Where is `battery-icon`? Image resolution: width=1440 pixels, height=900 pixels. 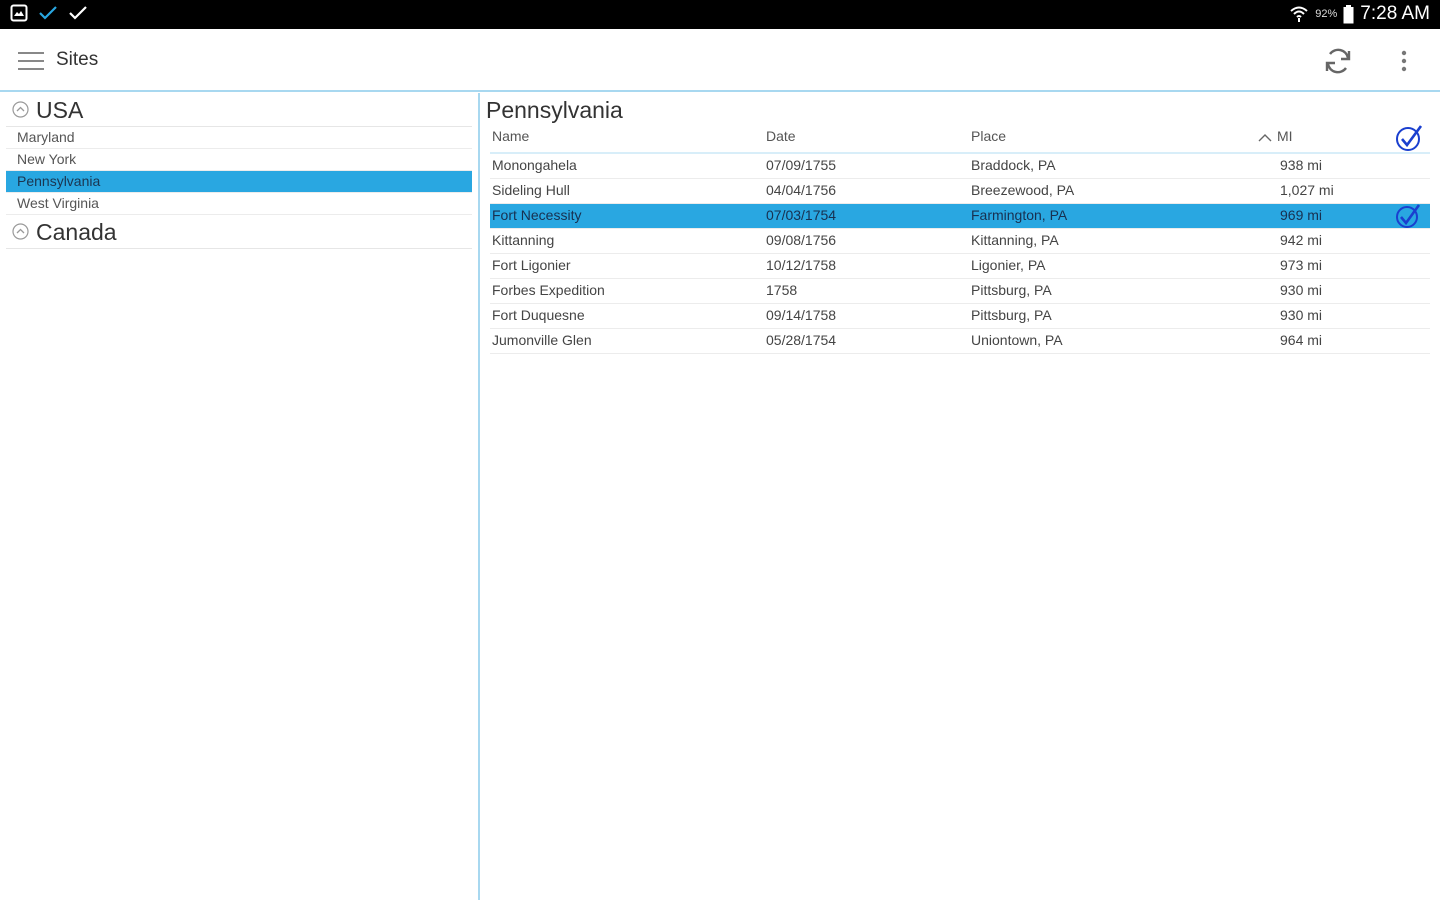 battery-icon is located at coordinates (1348, 13).